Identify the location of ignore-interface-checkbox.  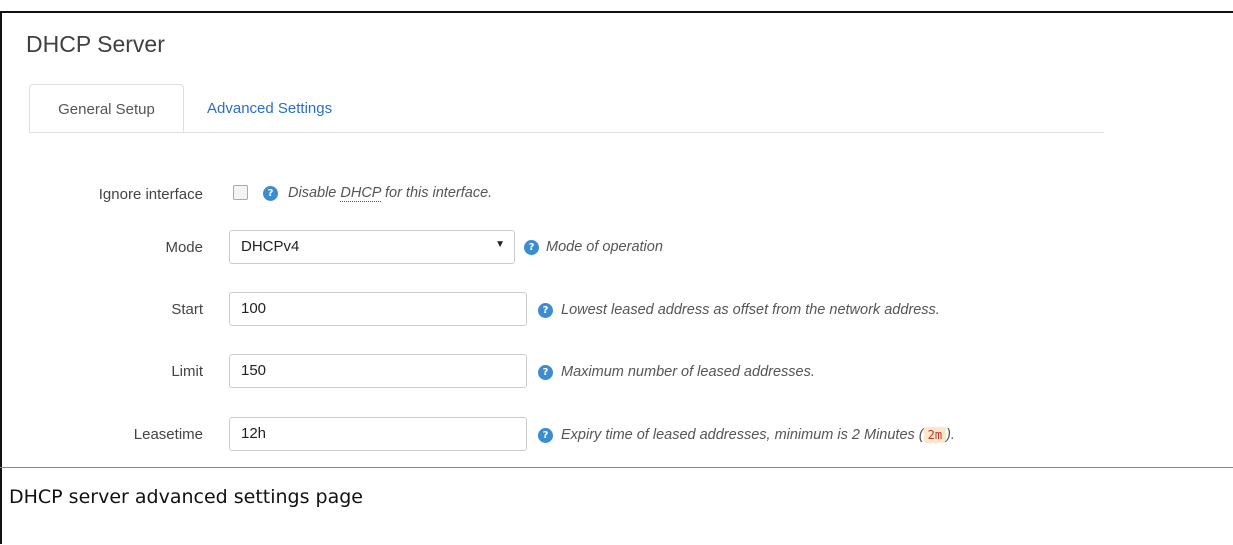
(240, 192).